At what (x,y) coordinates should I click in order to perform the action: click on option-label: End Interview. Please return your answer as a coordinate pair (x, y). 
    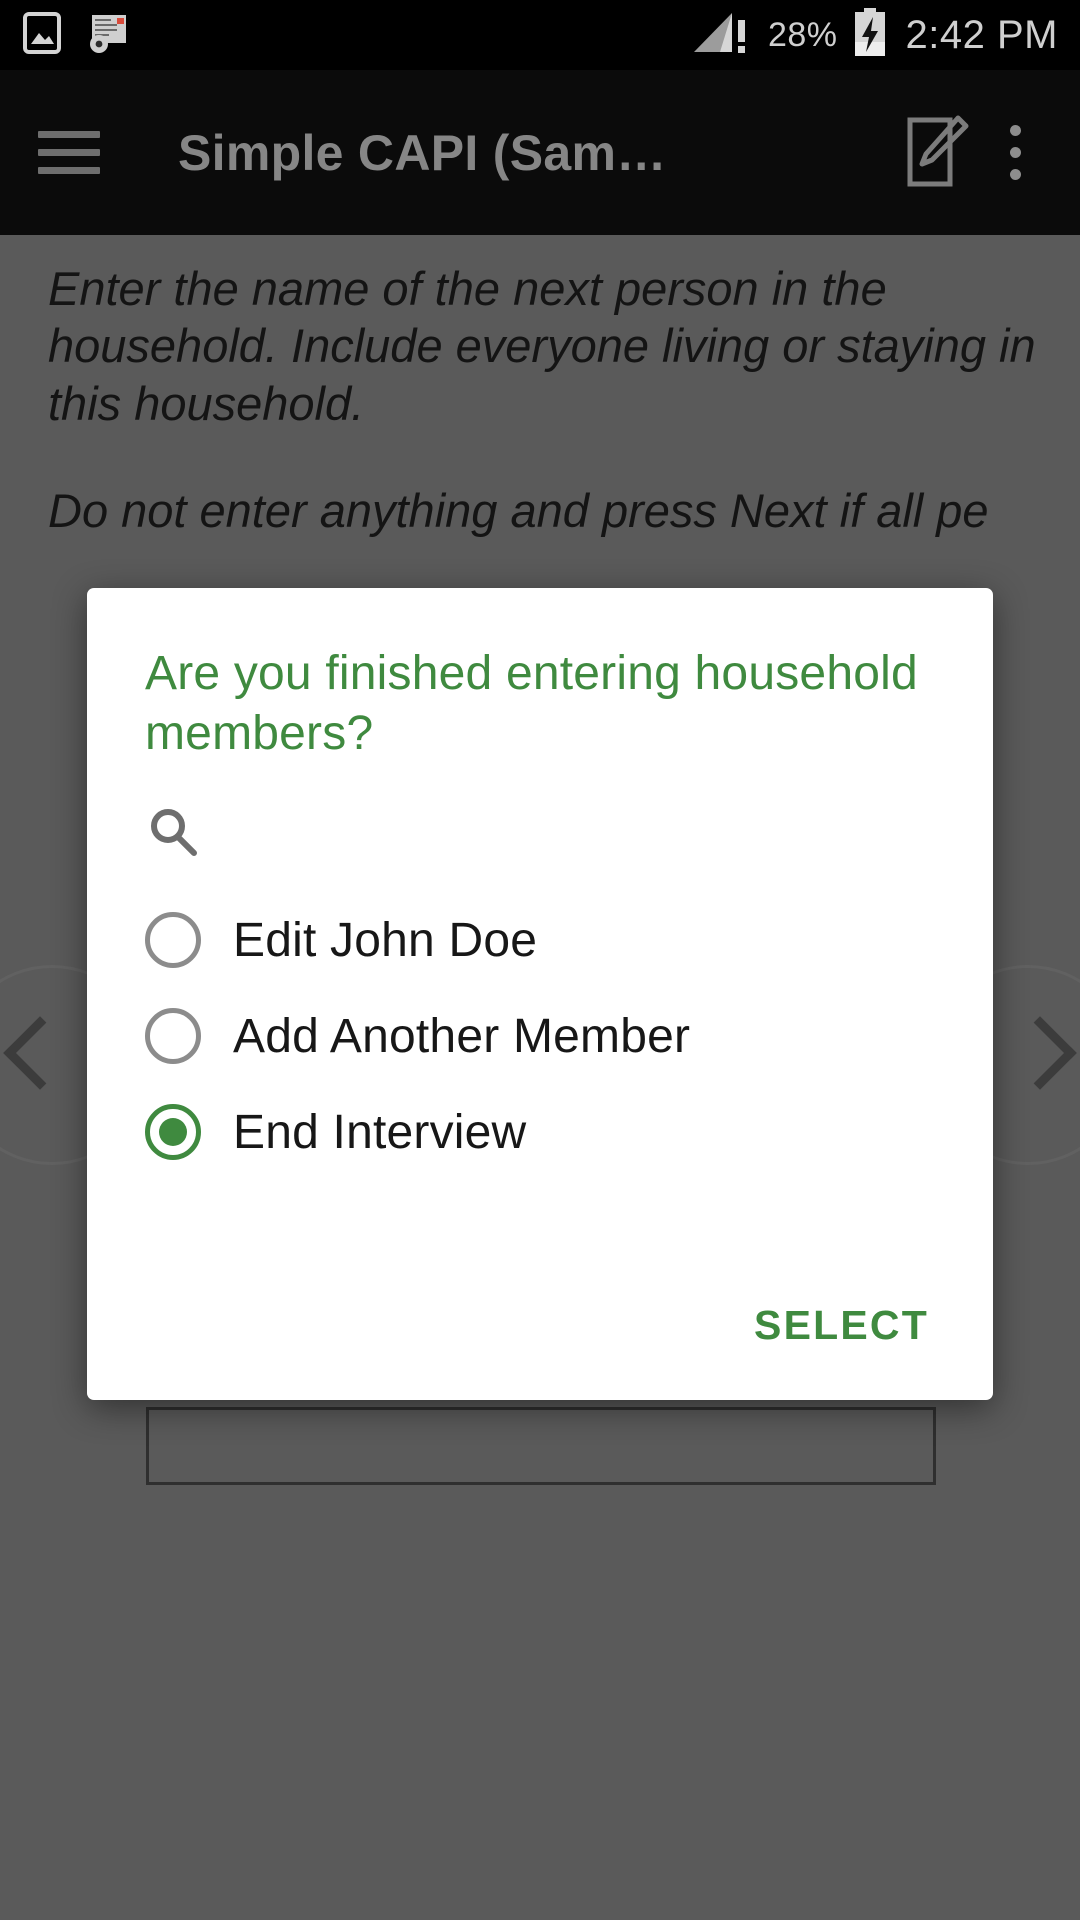
    Looking at the image, I should click on (380, 1132).